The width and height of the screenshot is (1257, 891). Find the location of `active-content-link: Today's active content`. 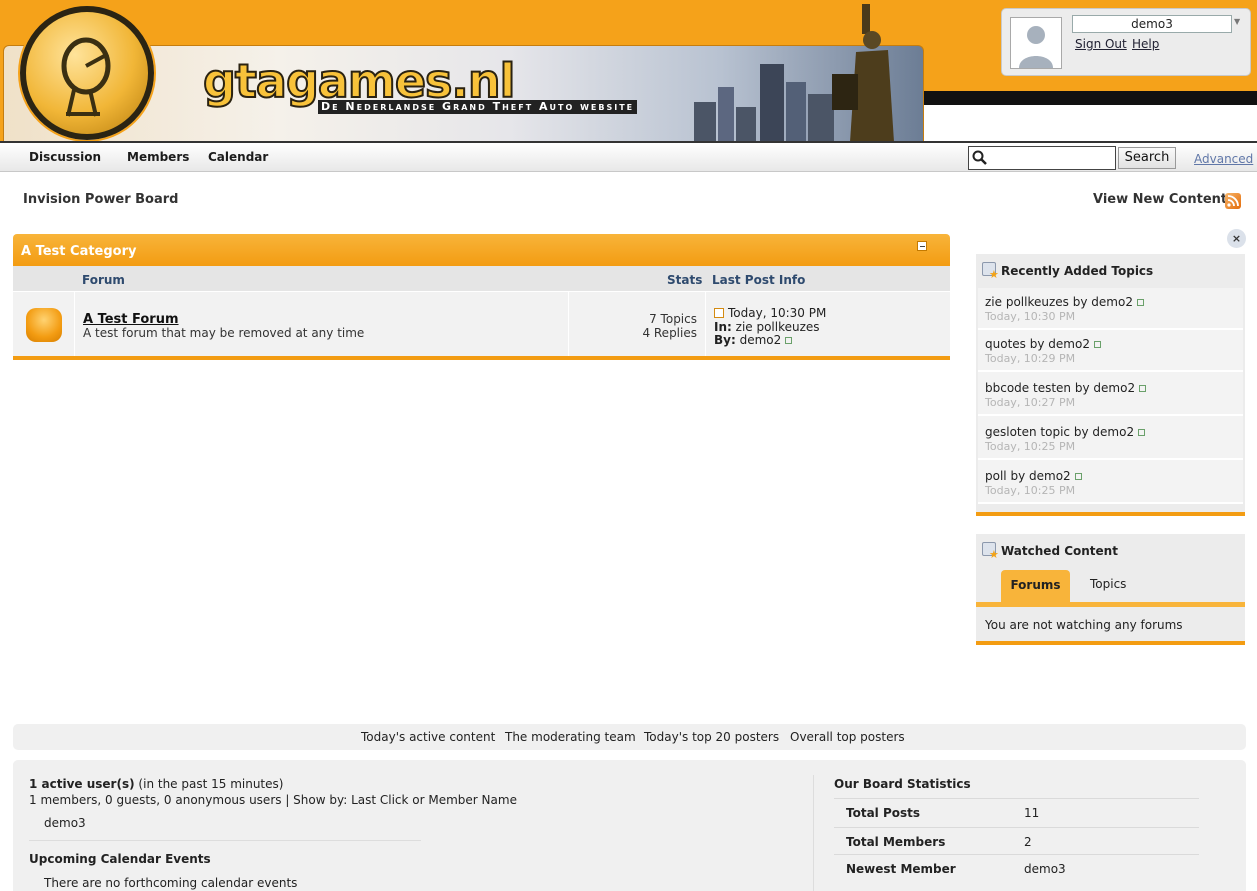

active-content-link: Today's active content is located at coordinates (428, 737).